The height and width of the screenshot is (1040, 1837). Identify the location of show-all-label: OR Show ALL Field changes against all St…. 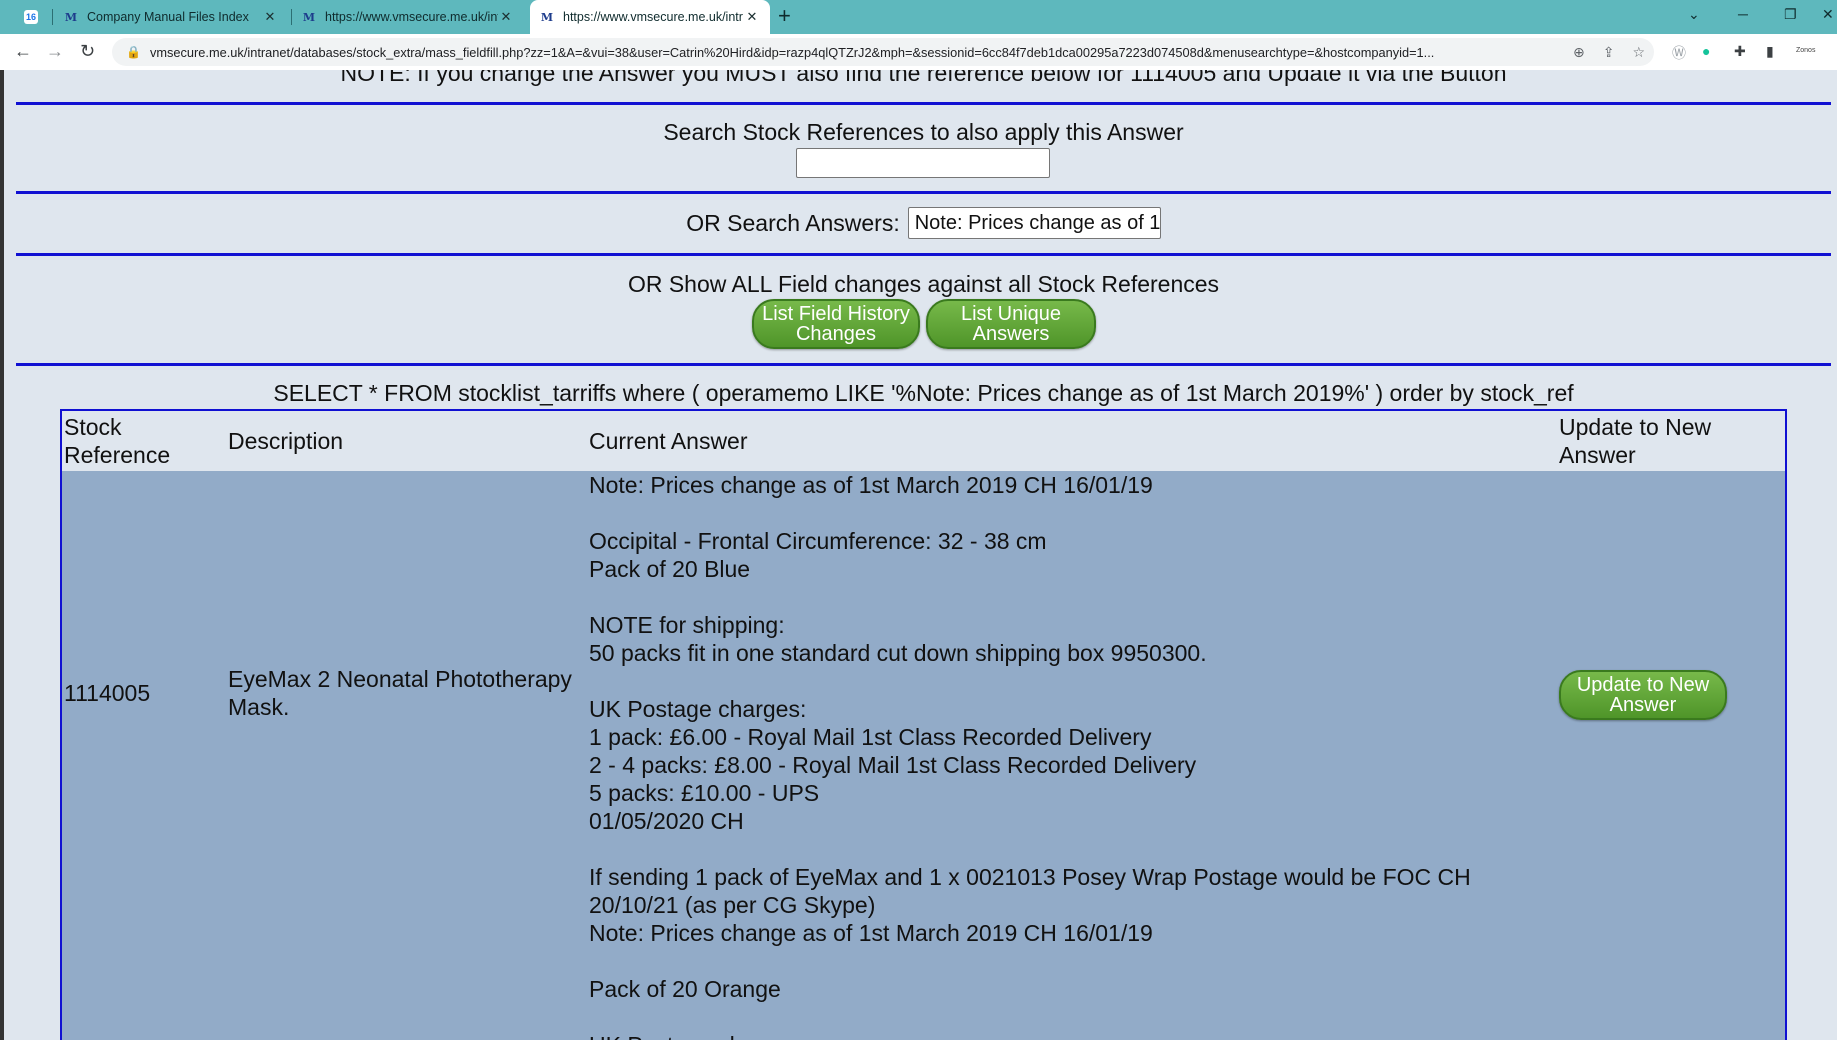
(923, 284).